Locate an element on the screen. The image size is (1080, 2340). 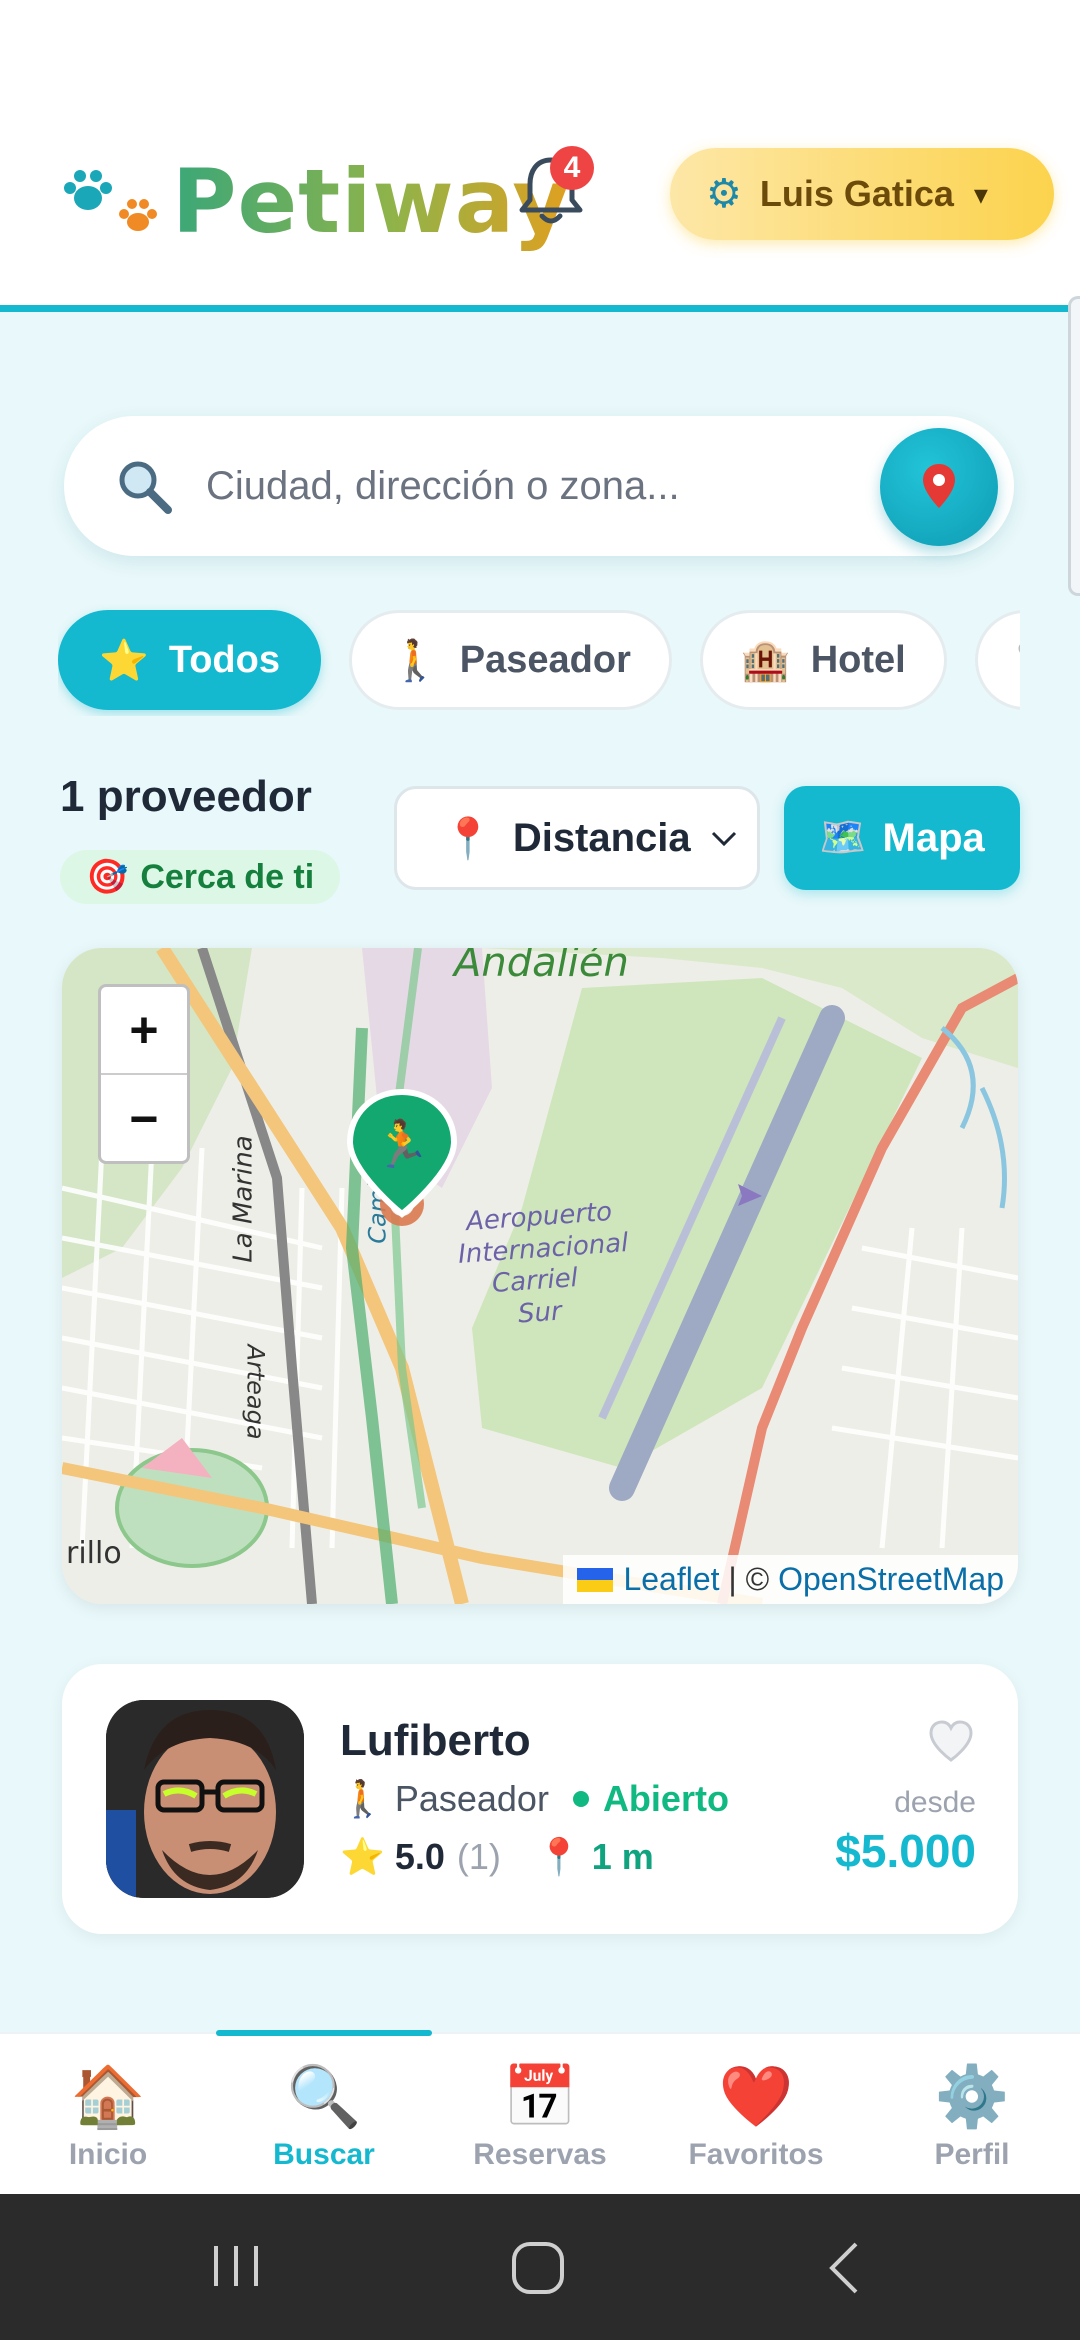
filter-chip-label: Todos is located at coordinates (224, 659).